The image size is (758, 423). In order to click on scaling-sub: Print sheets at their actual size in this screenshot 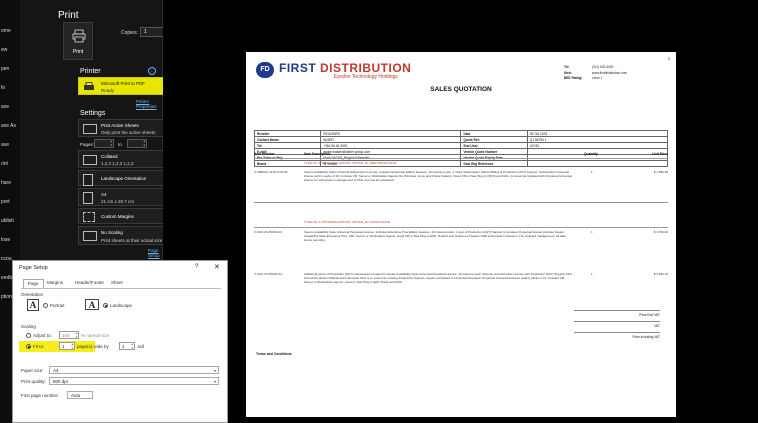, I will do `click(132, 240)`.